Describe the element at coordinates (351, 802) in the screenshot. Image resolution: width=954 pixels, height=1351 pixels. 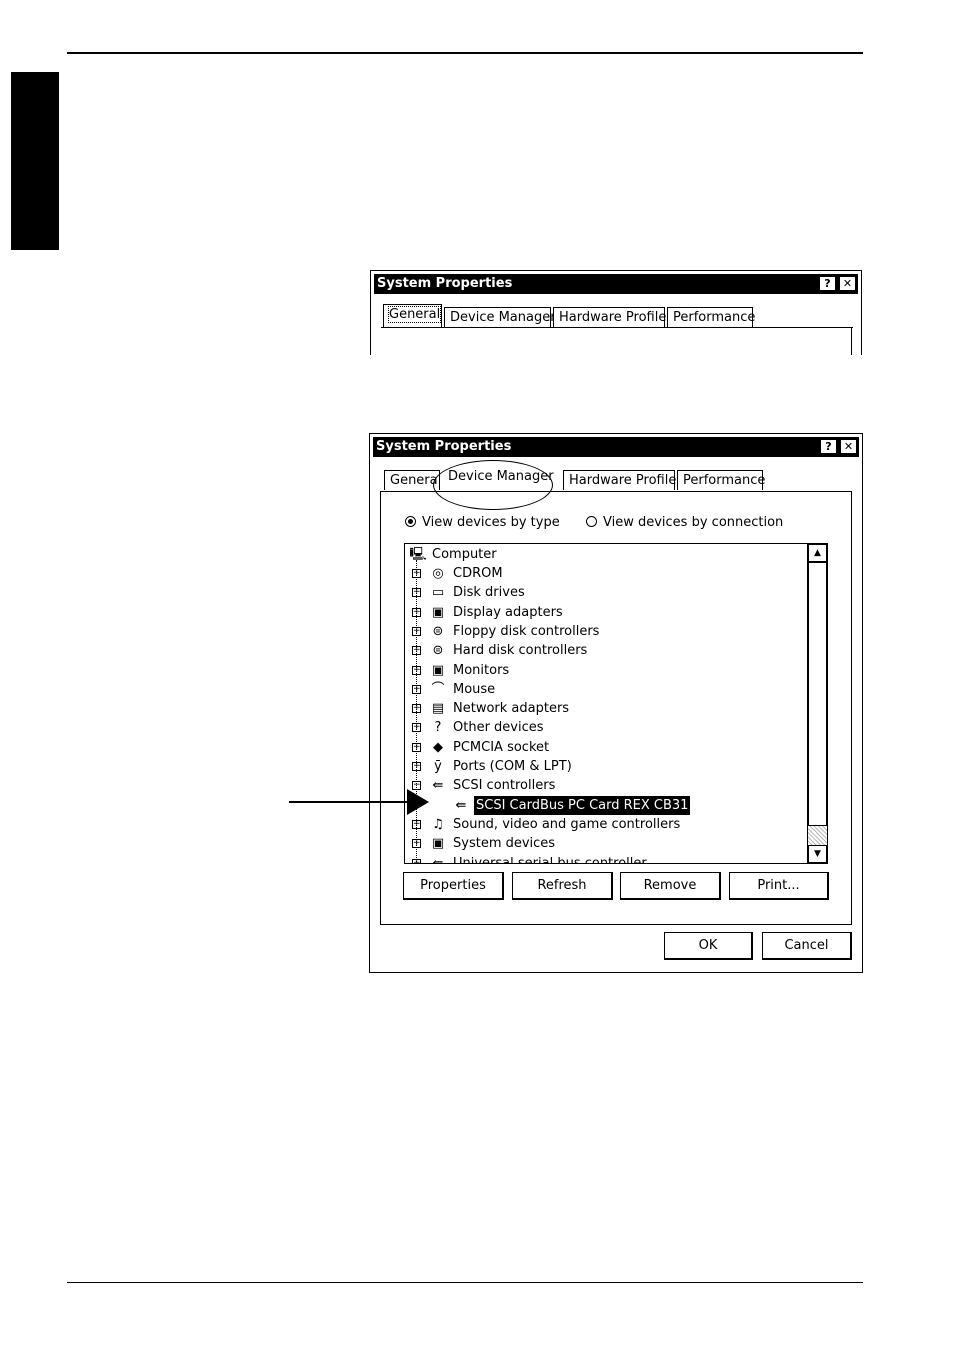
I see `pointer-arrow-line` at that location.